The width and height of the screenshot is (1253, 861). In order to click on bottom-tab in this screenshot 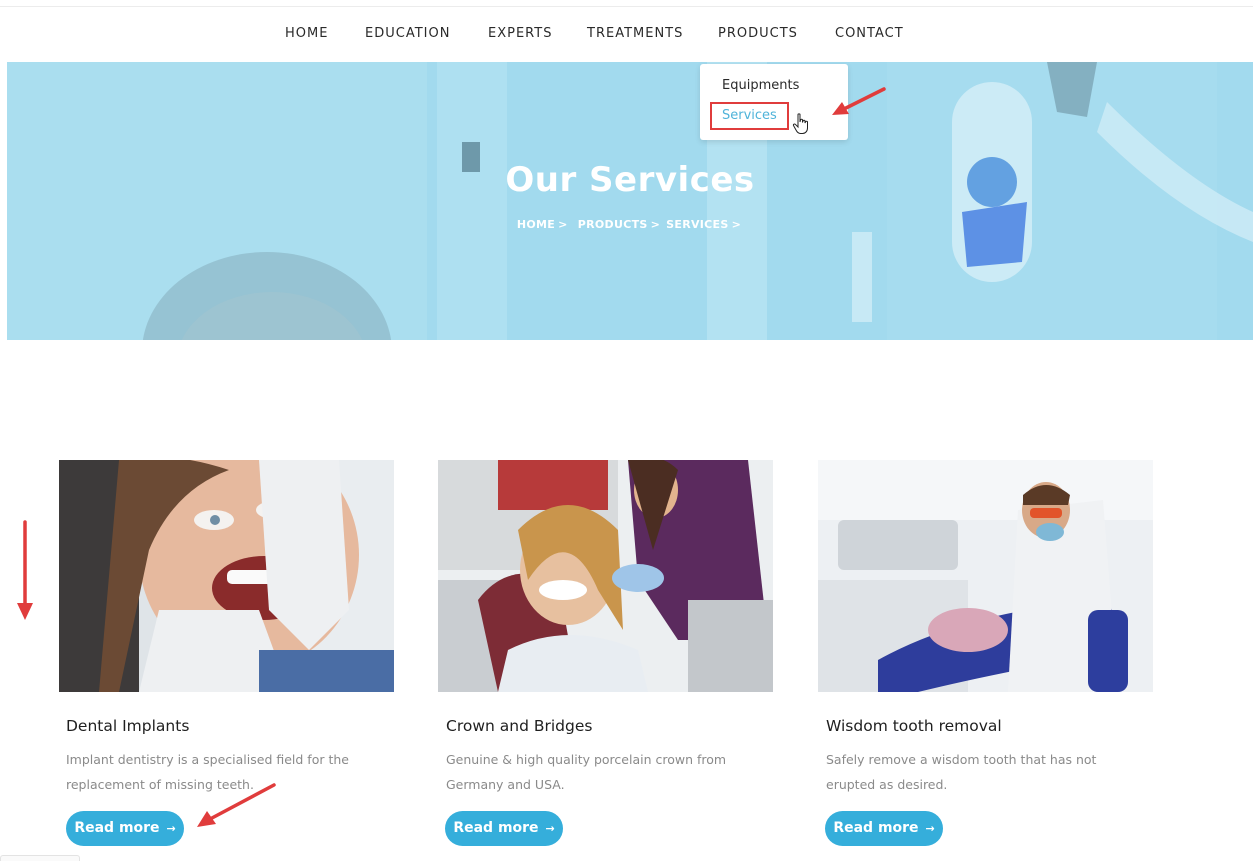, I will do `click(40, 858)`.